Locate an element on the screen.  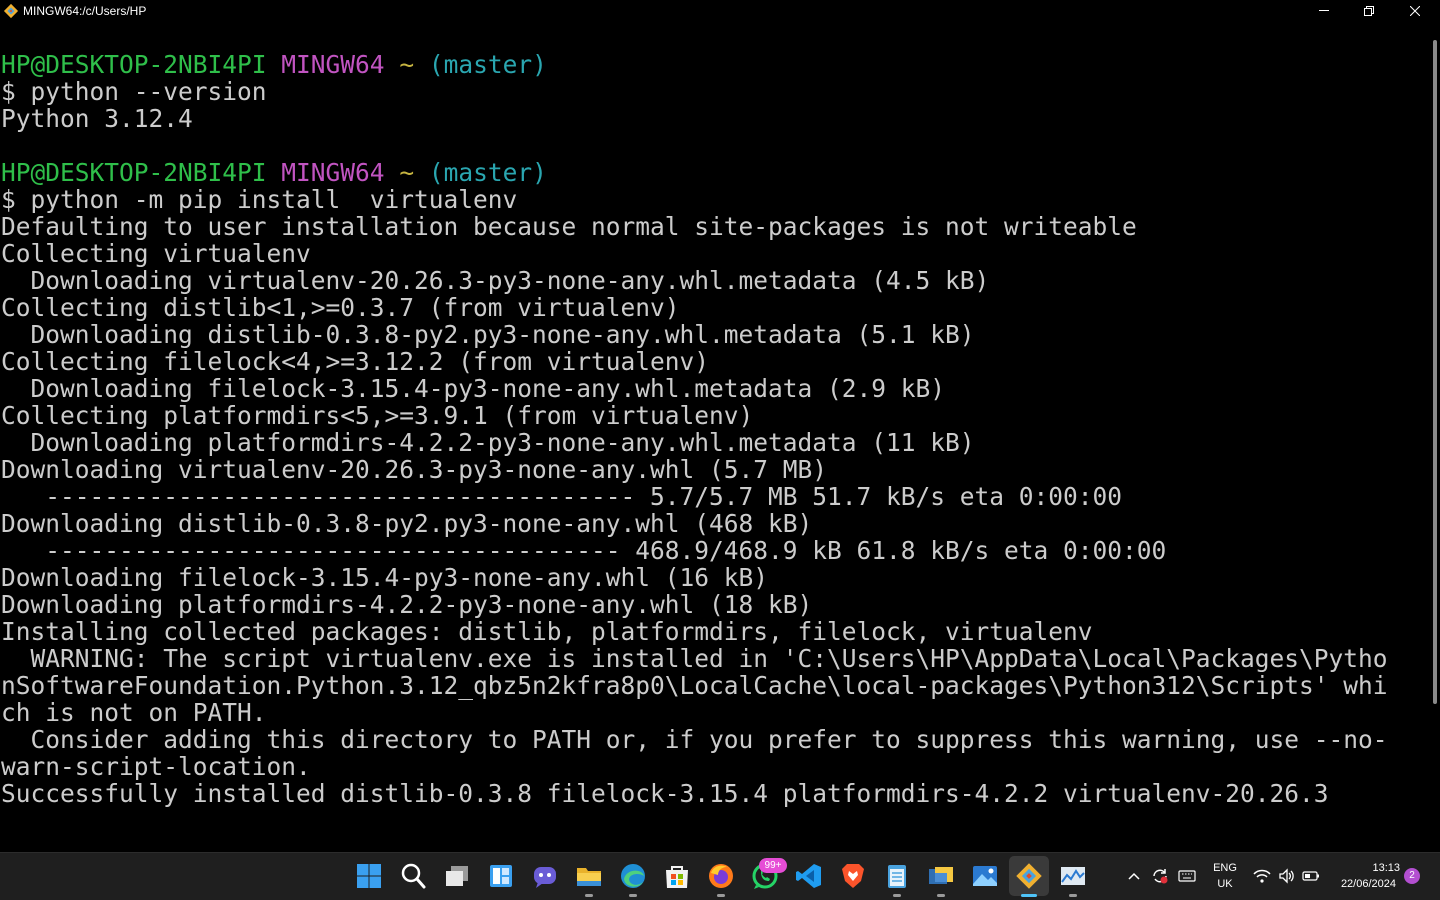
clock-date: 22/06/2024 is located at coordinates (1358, 884).